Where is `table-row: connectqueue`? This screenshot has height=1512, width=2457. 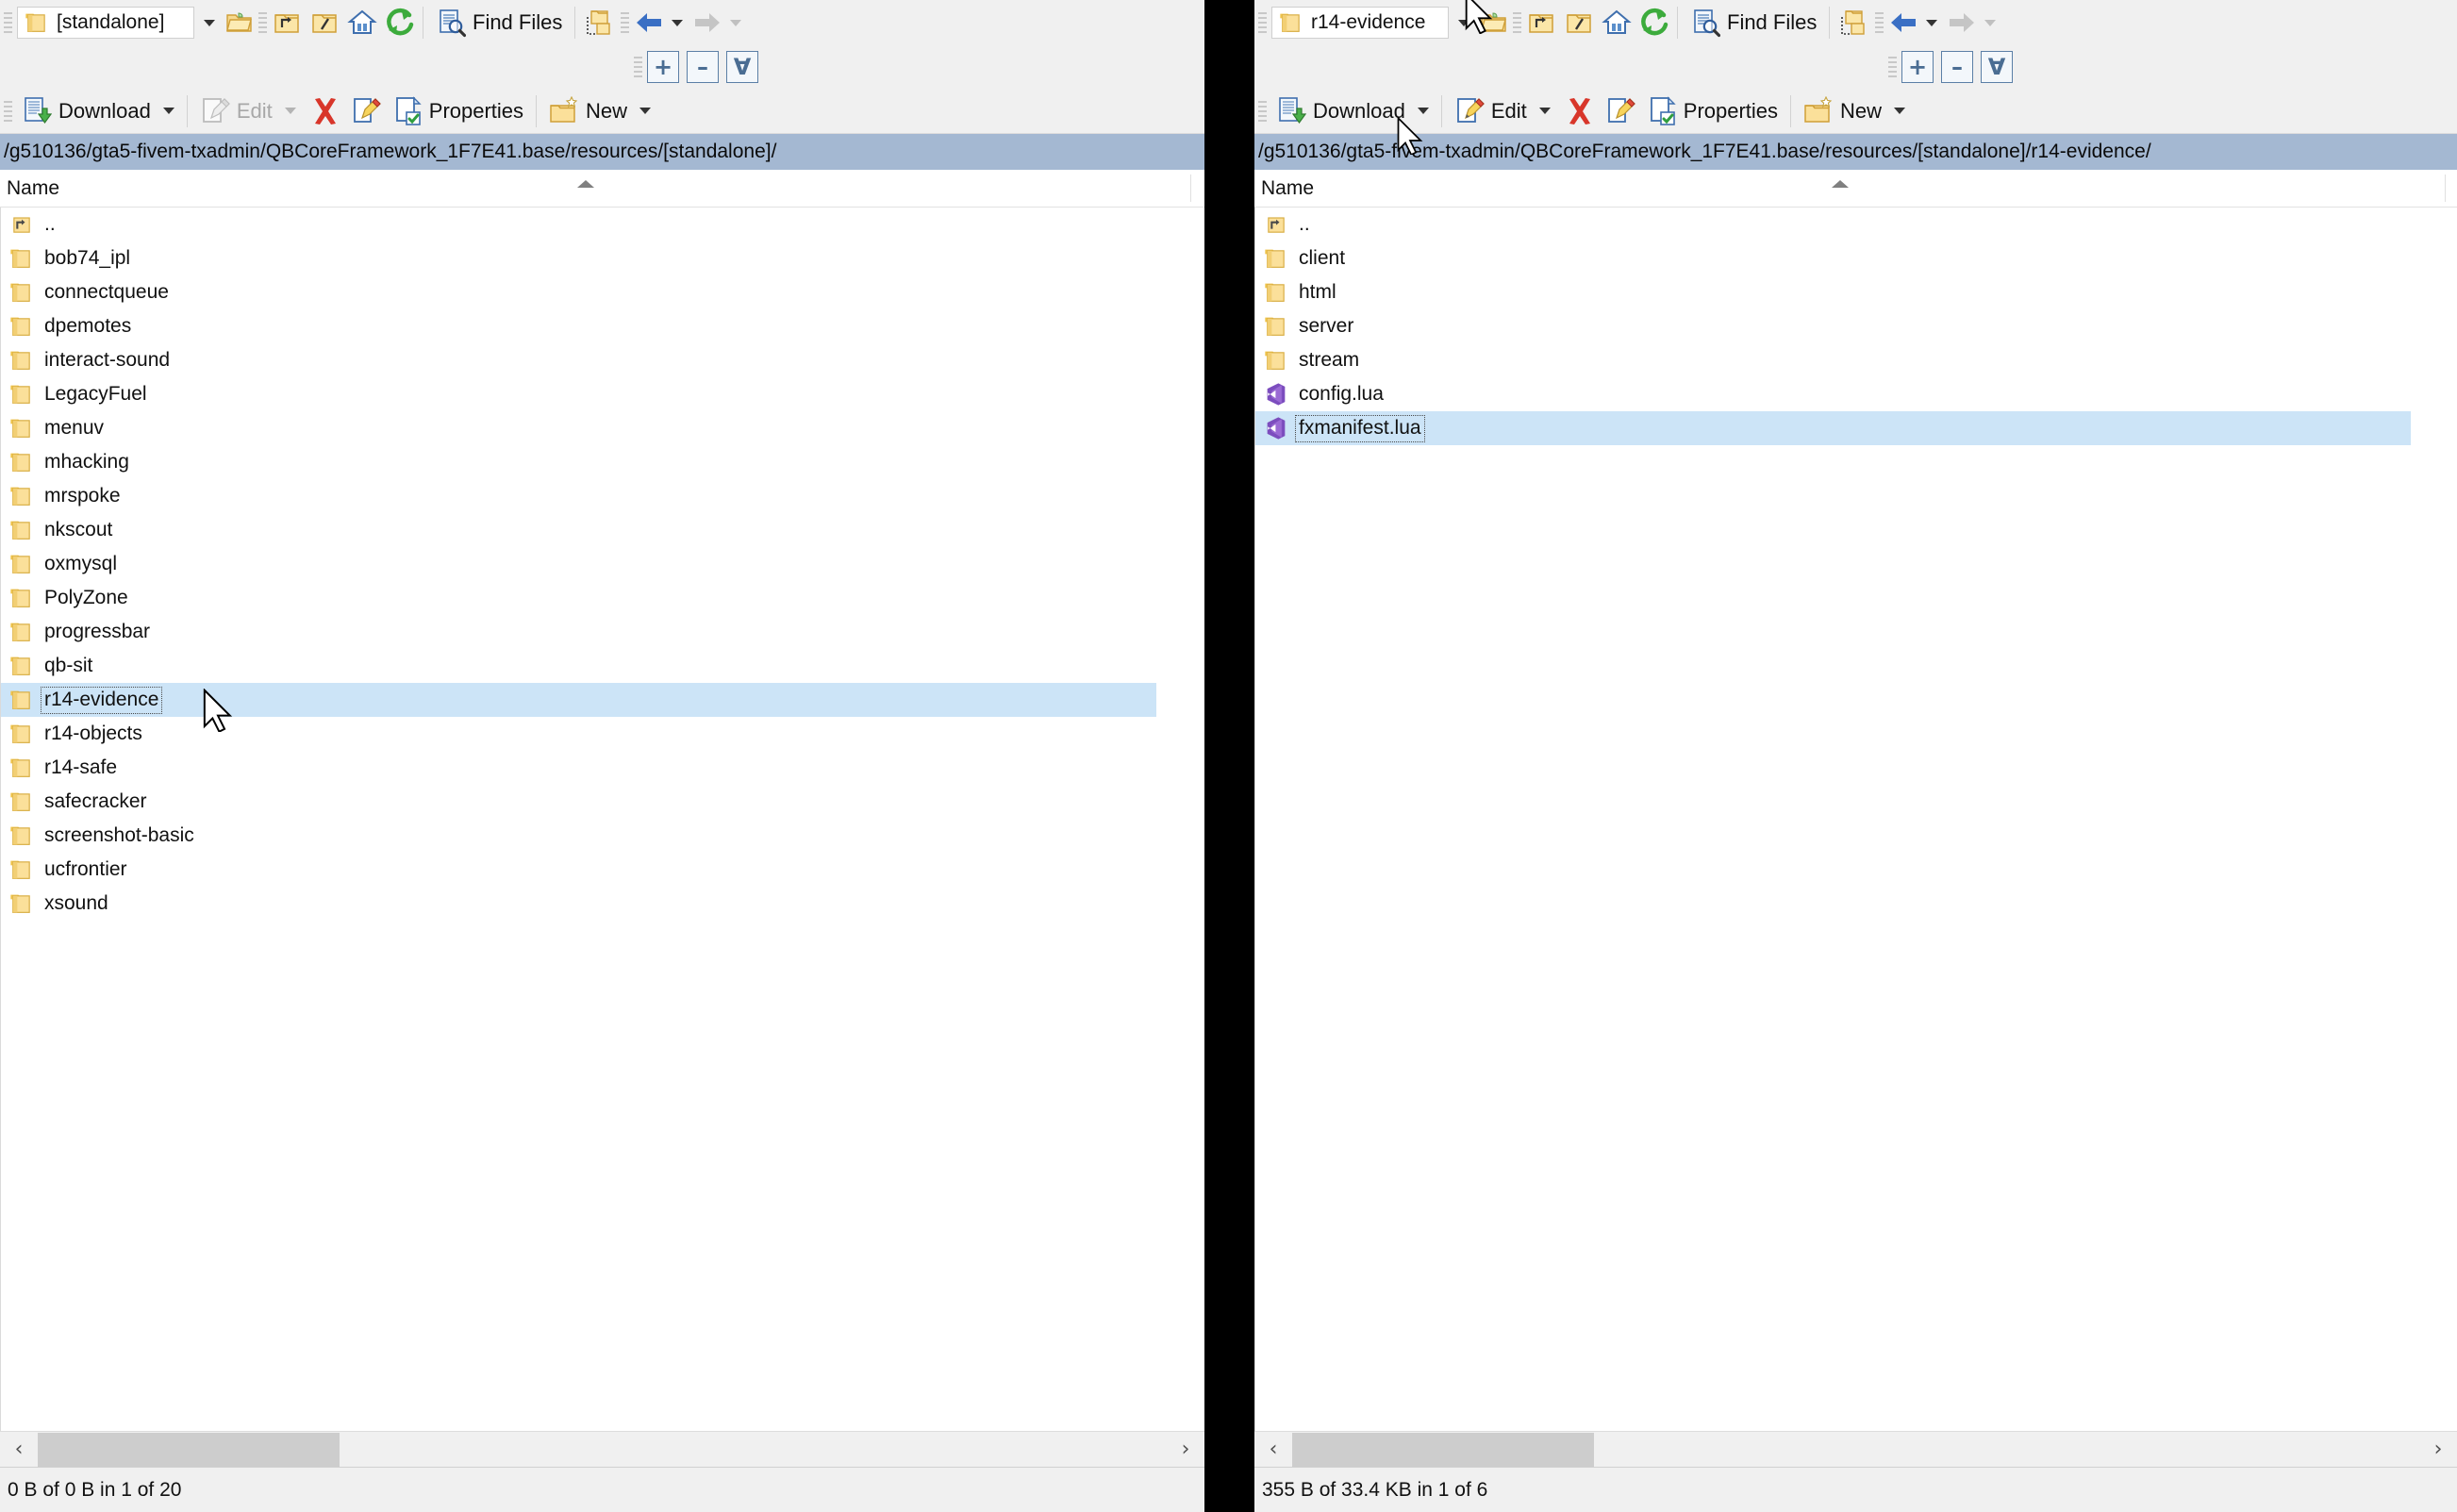
table-row: connectqueue is located at coordinates (603, 292).